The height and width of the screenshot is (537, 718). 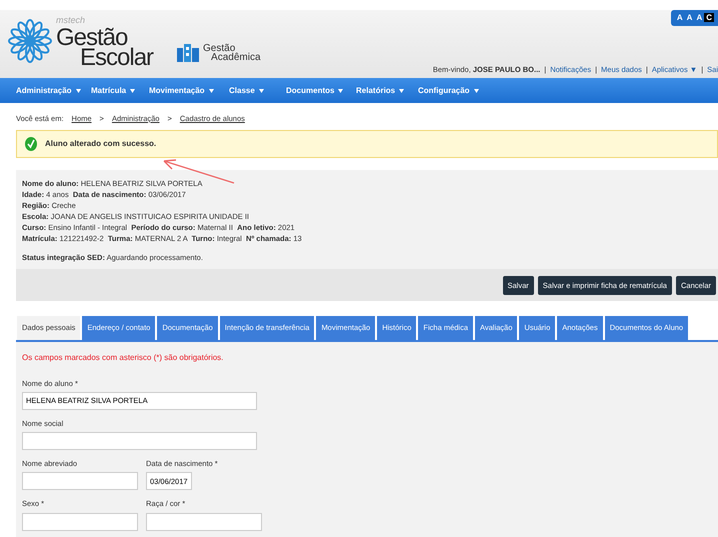 I want to click on menu-item: Documentos, so click(x=310, y=90).